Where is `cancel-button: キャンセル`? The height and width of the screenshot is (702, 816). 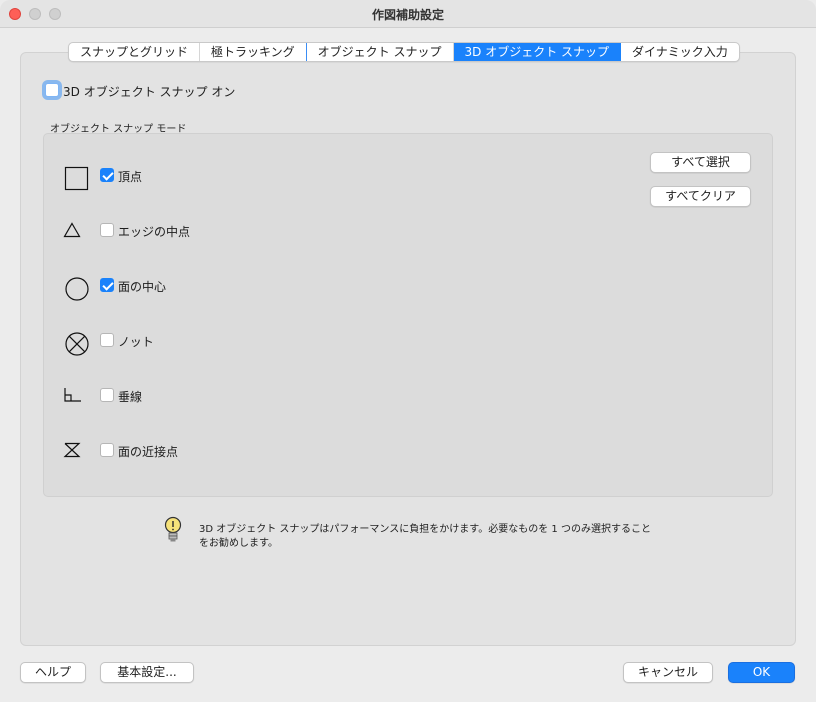
cancel-button: キャンセル is located at coordinates (668, 672).